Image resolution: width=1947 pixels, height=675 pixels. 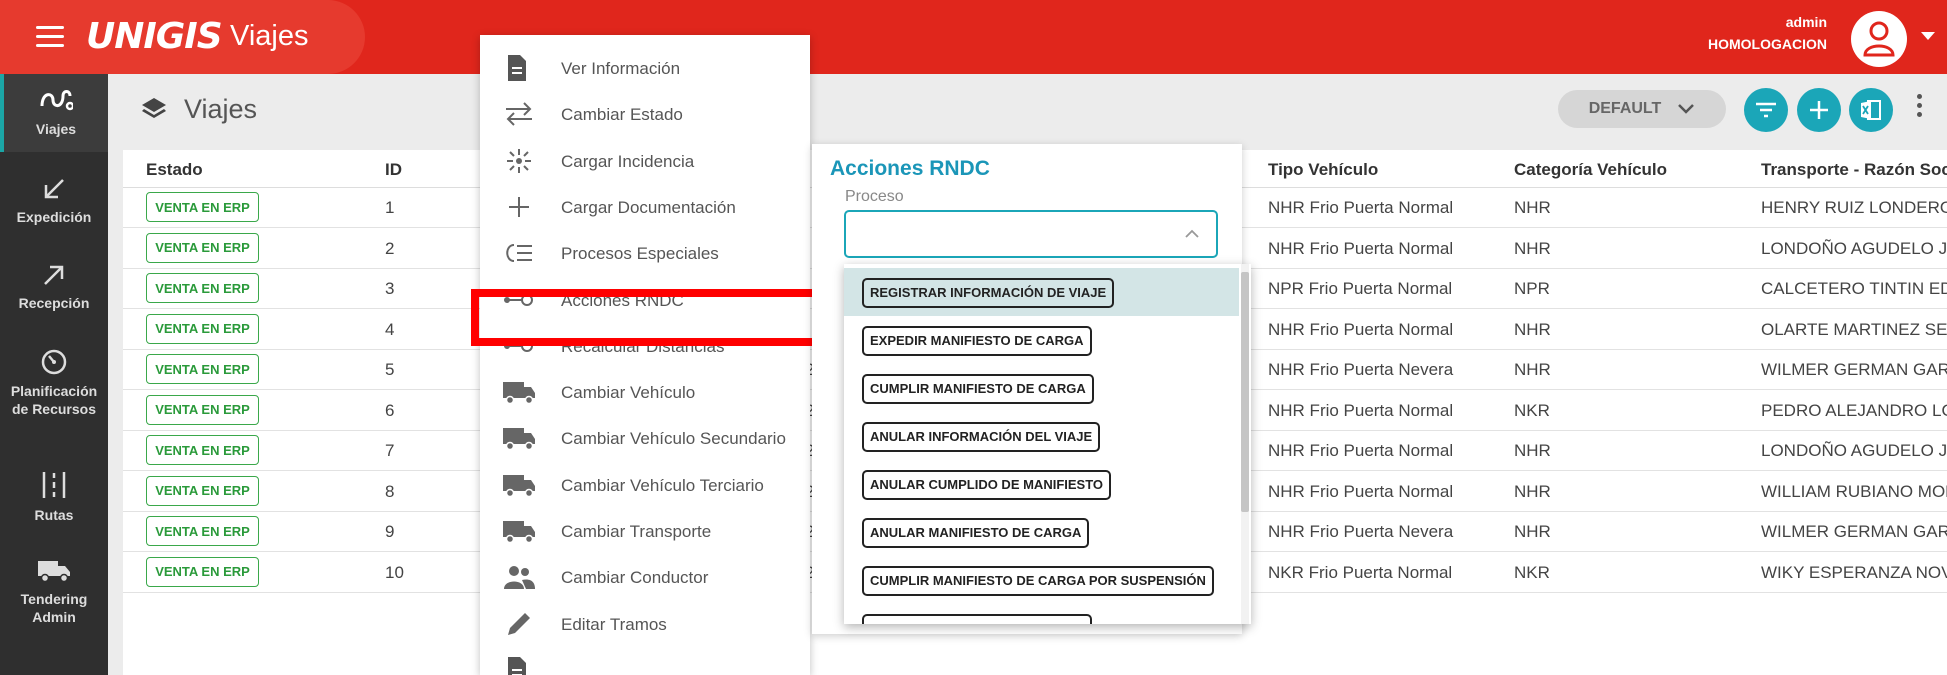 What do you see at coordinates (645, 253) in the screenshot?
I see `menu-item-procesos-especiales: Procesos Especiales` at bounding box center [645, 253].